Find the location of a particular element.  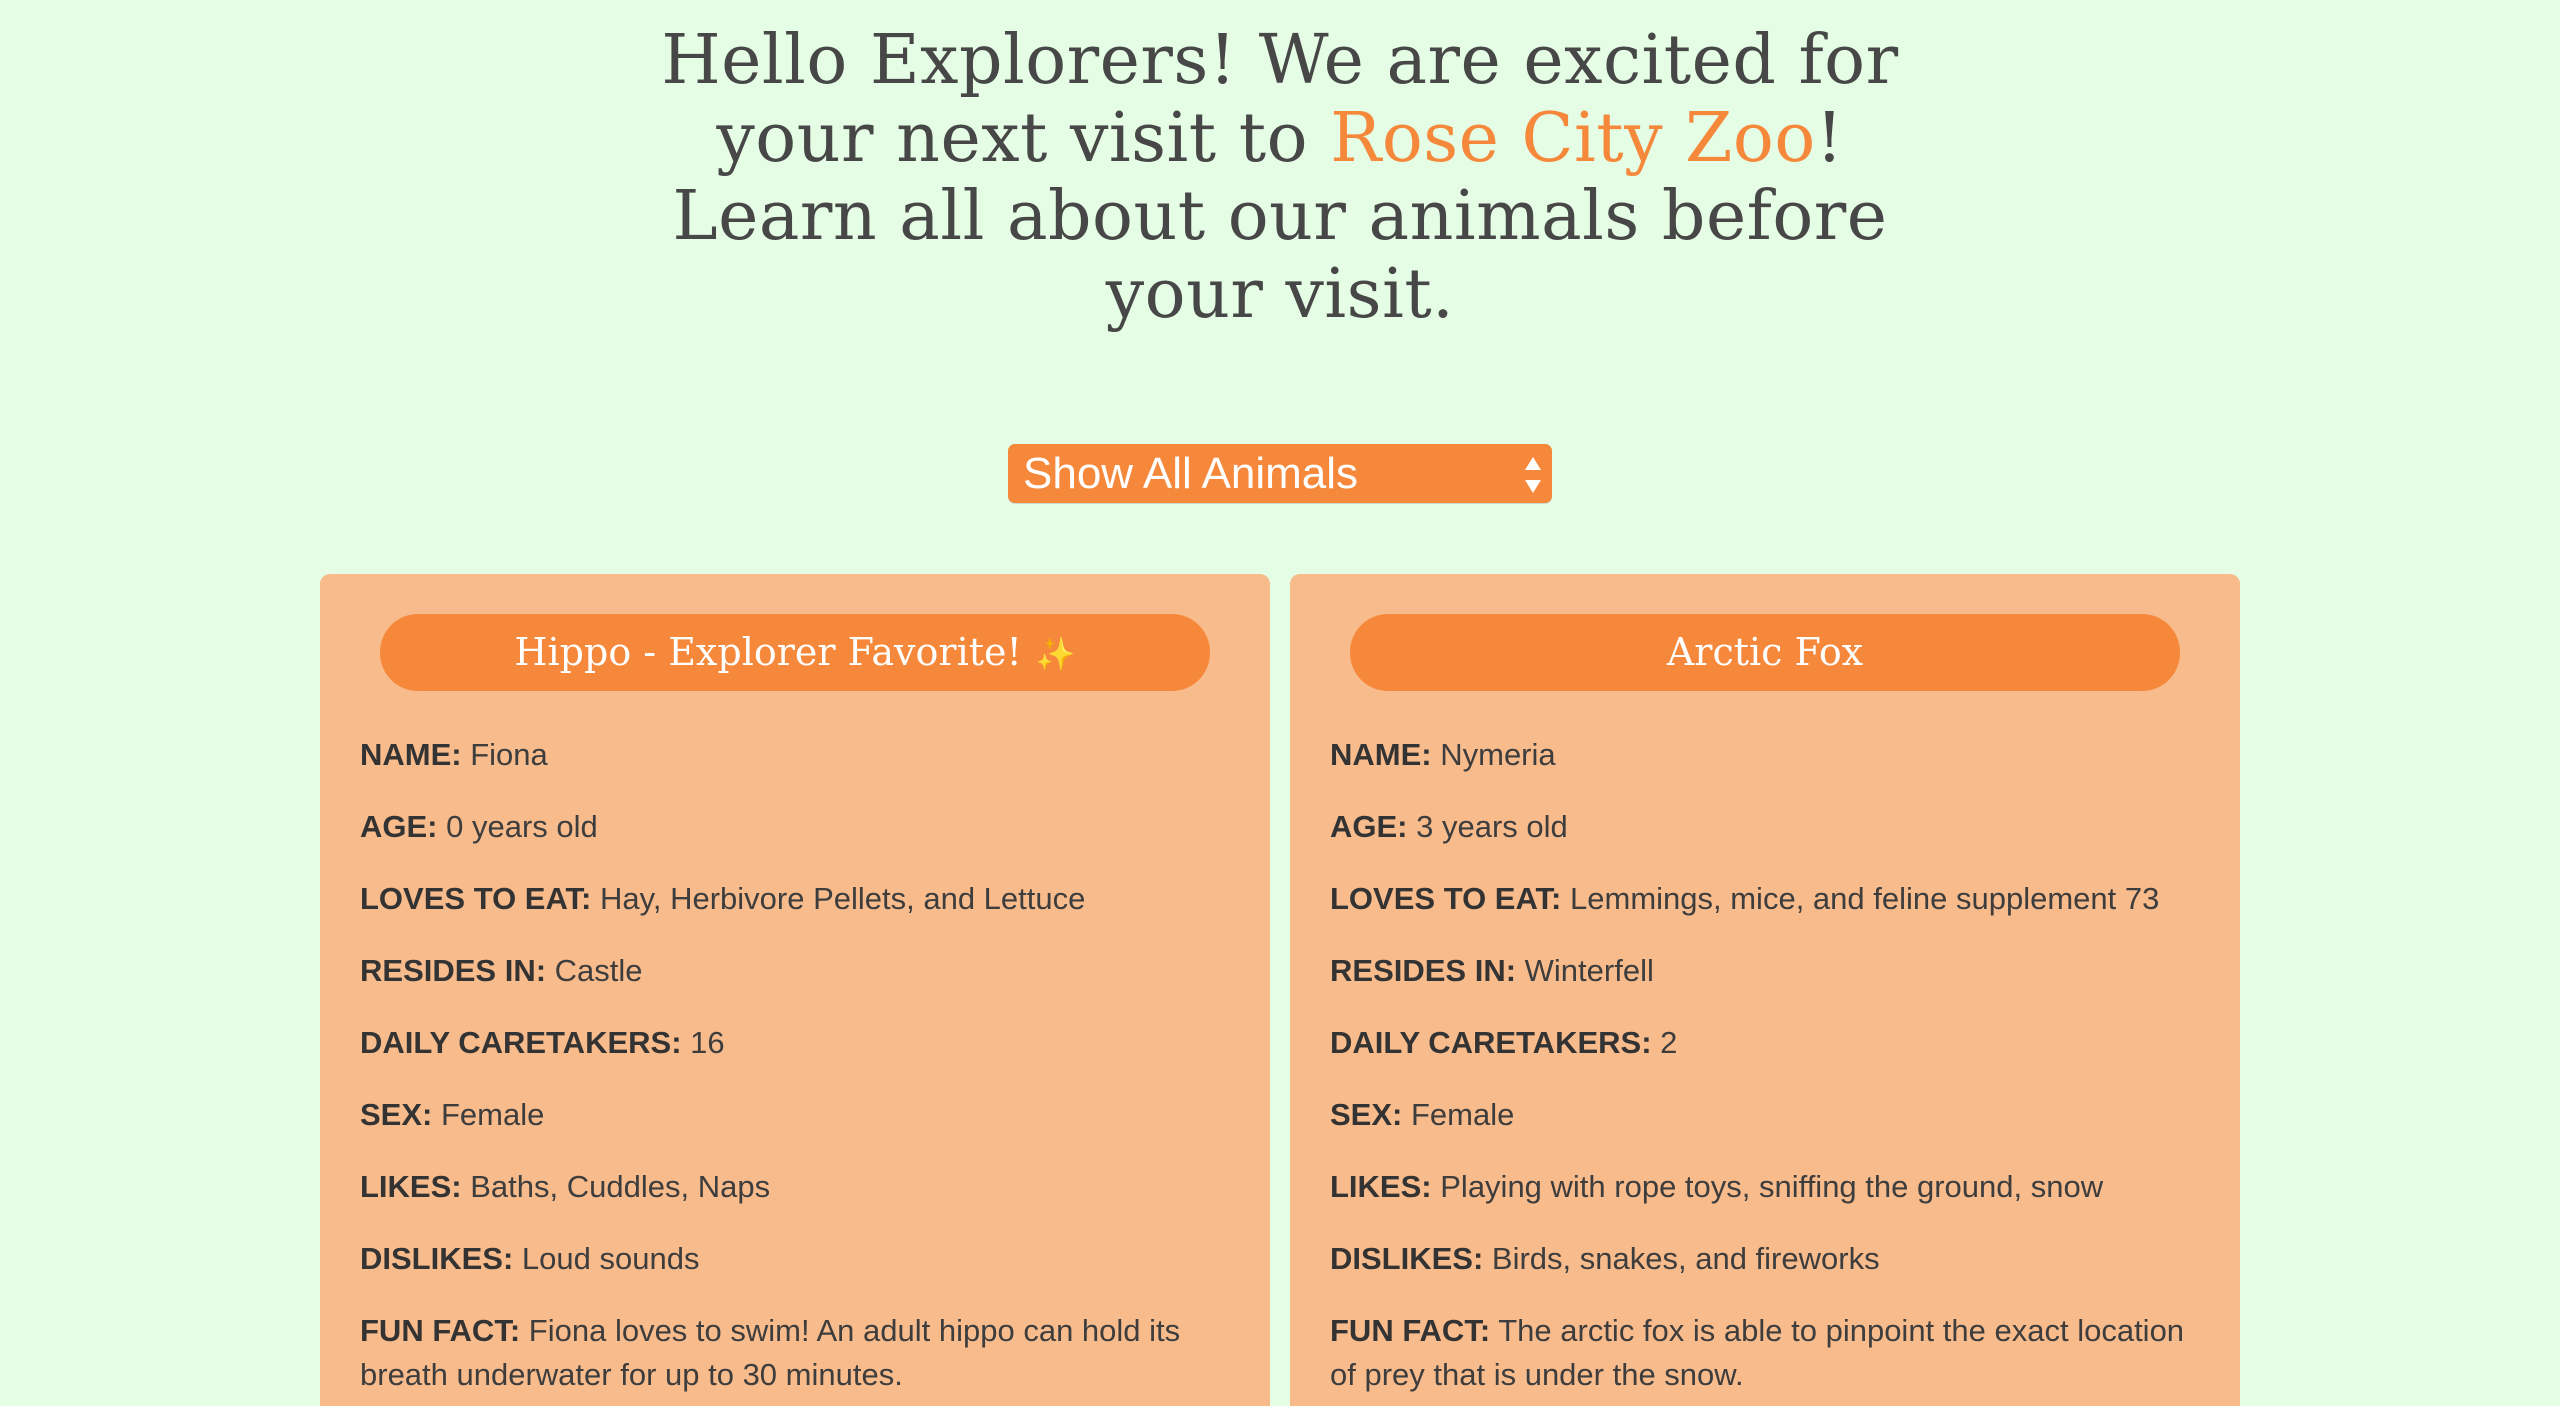

detail-row: DISLIKES: Birds, snakes, and fireworks is located at coordinates (1770, 1257).